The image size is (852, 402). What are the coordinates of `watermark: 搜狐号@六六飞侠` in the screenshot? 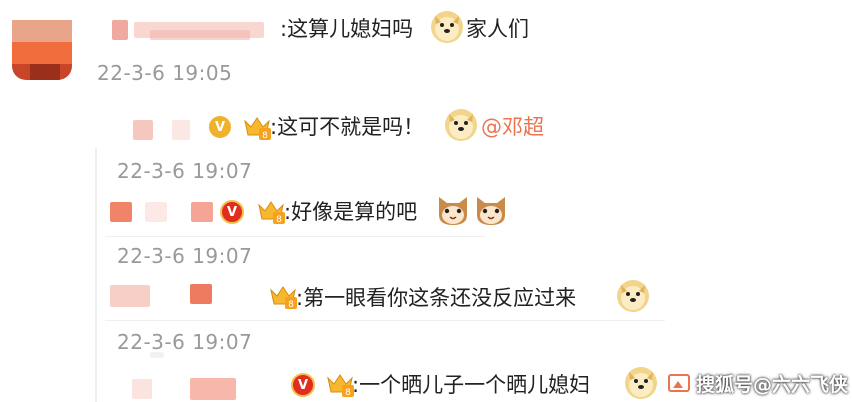 It's located at (758, 383).